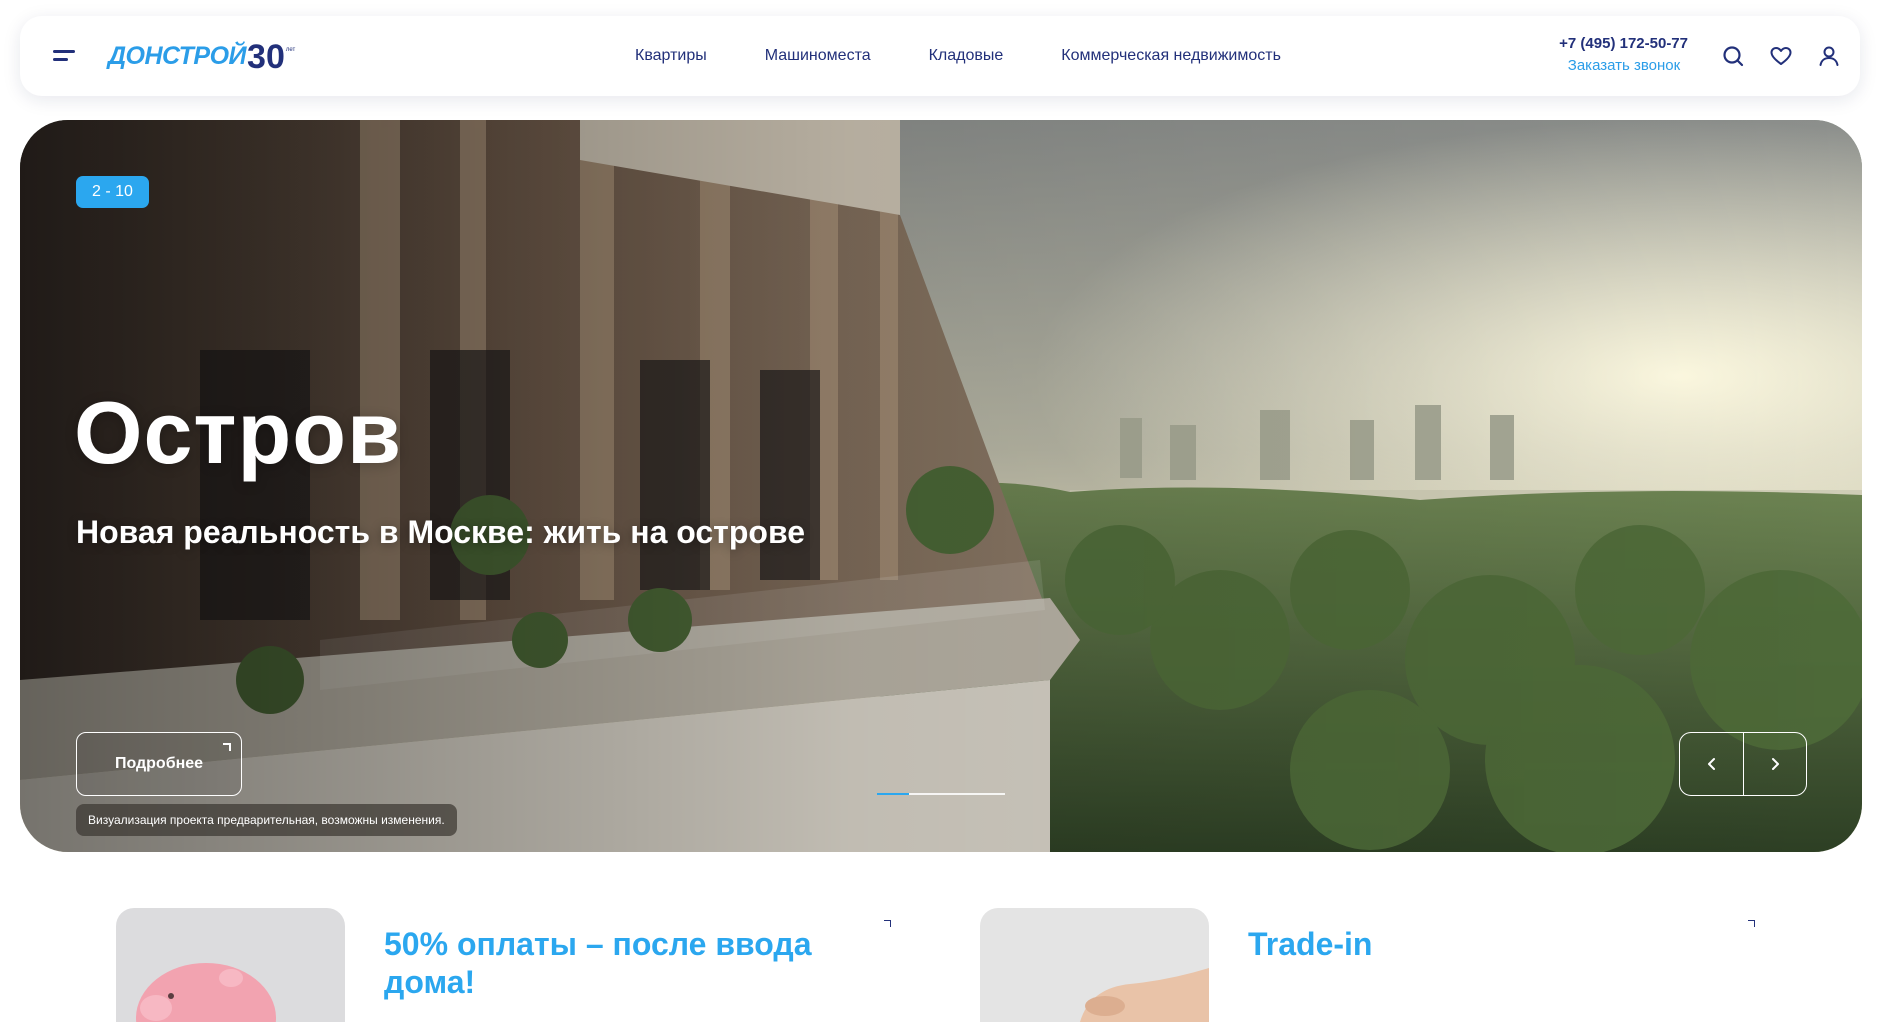 The image size is (1880, 1022). I want to click on heart-icon, so click(1781, 56).